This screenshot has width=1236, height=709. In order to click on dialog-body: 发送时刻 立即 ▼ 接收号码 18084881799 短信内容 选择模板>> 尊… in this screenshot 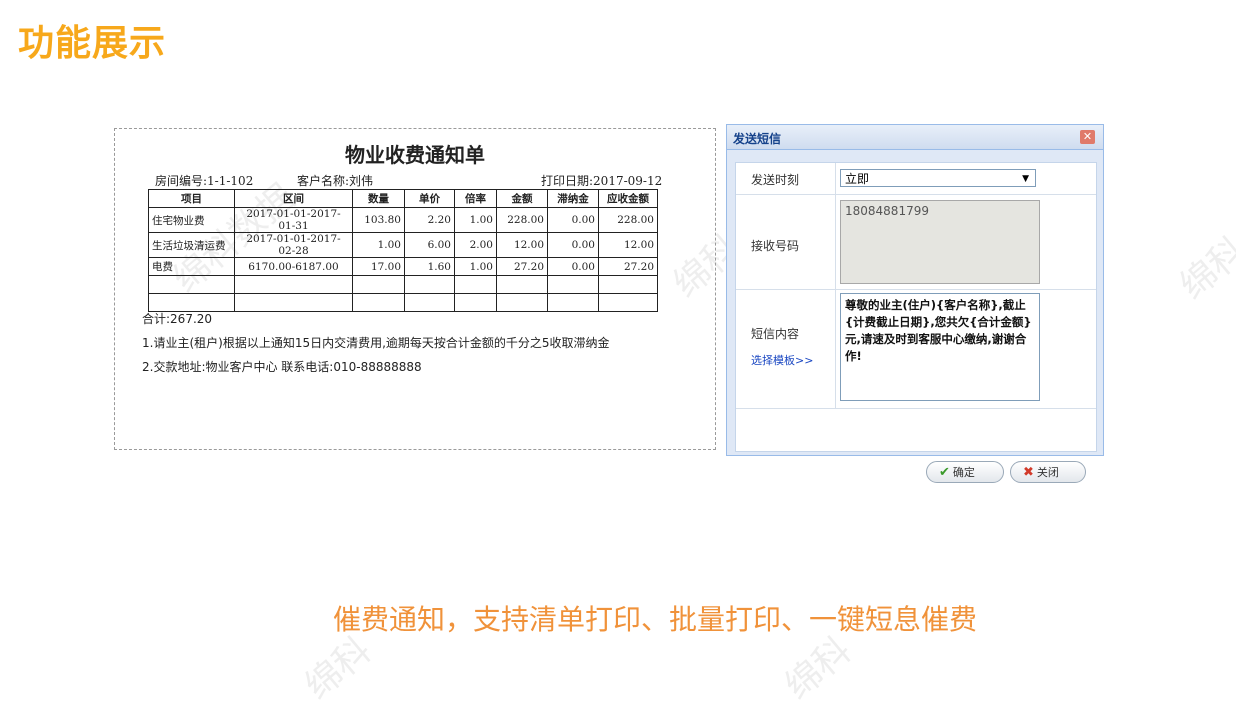, I will do `click(916, 322)`.